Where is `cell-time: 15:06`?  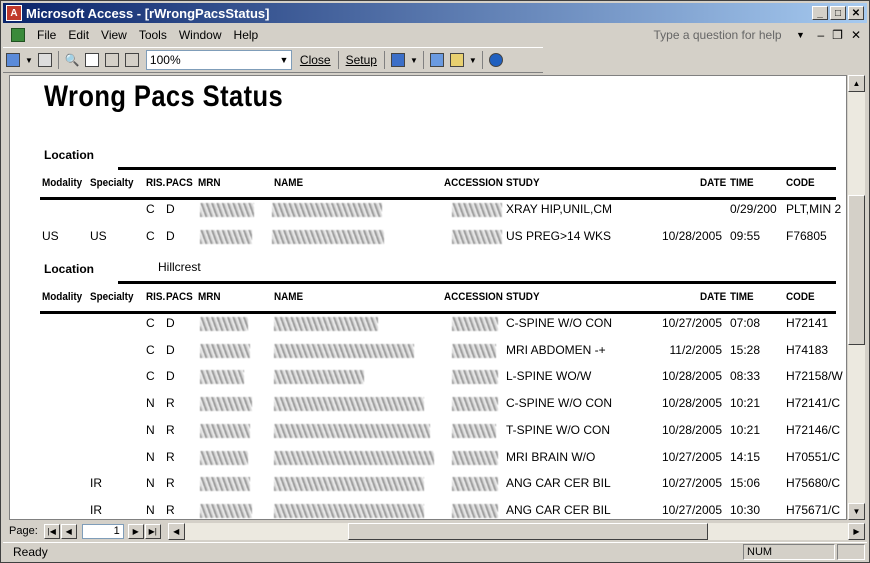
cell-time: 15:06 is located at coordinates (745, 483).